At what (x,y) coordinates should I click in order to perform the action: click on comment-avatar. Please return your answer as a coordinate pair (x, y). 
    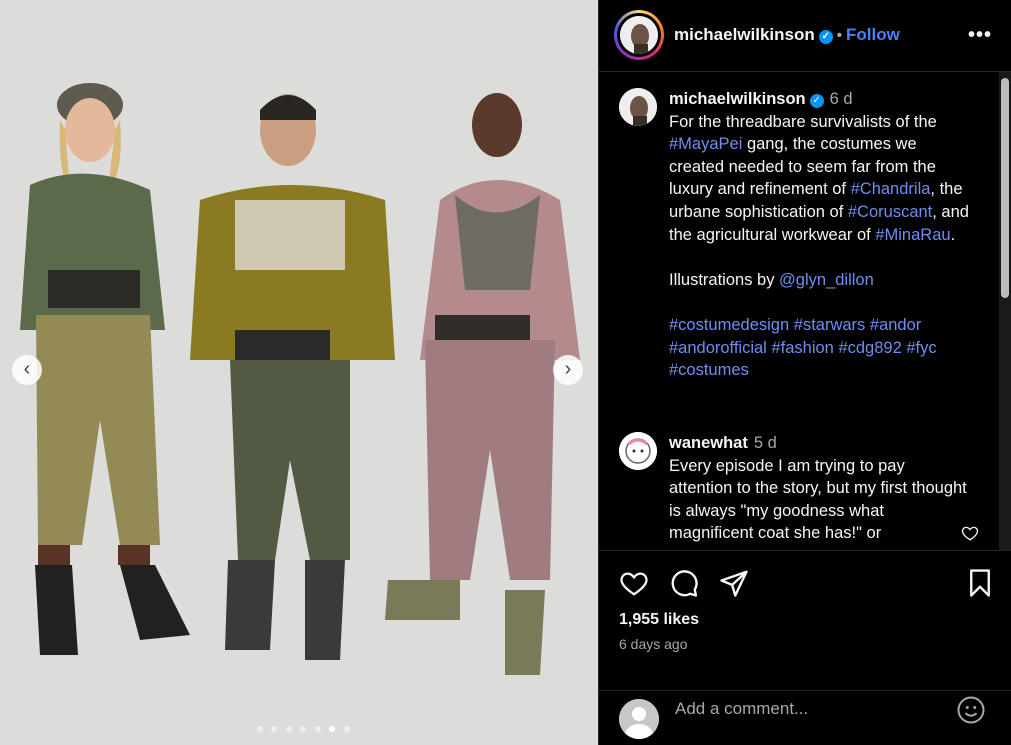
    Looking at the image, I should click on (638, 451).